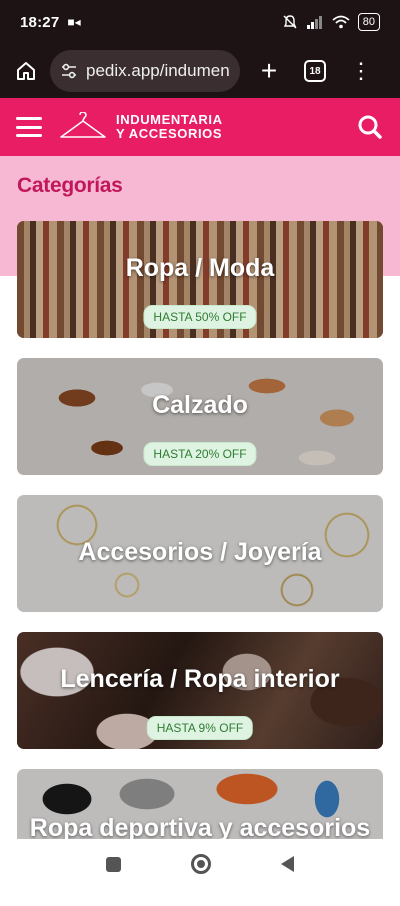 This screenshot has width=400, height=906. I want to click on tab-count: 18, so click(315, 71).